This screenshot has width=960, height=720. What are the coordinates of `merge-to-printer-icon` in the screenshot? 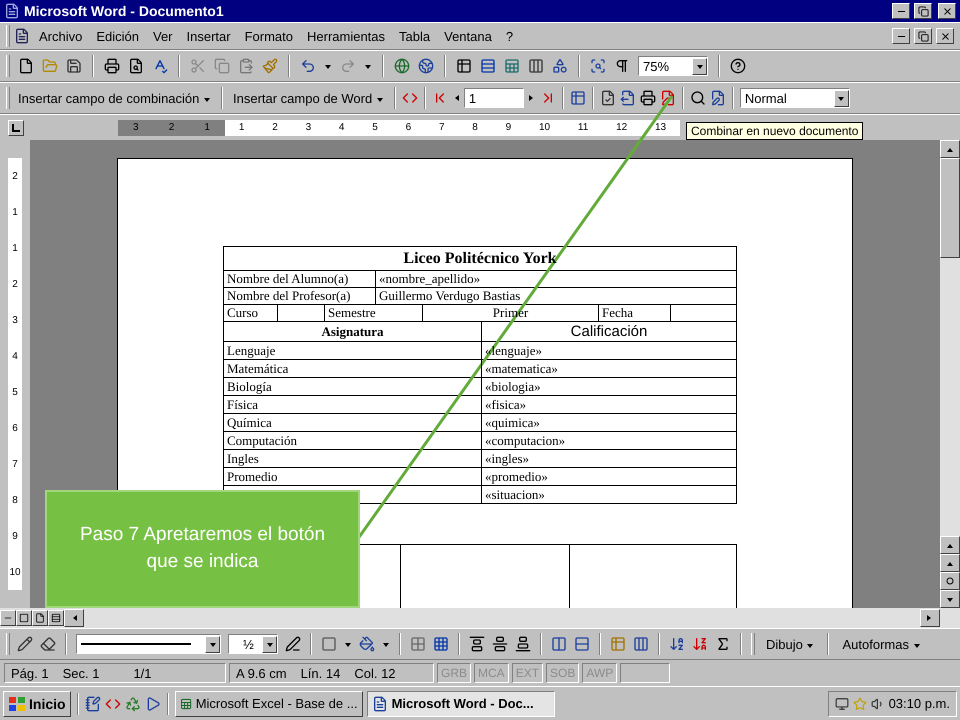 It's located at (648, 98).